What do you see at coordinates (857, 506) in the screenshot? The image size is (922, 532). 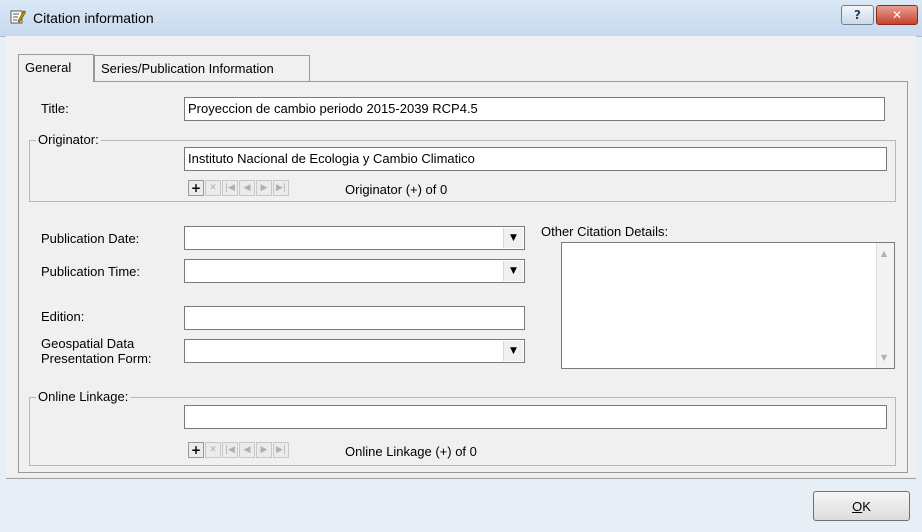 I see `ok-button-accel: O` at bounding box center [857, 506].